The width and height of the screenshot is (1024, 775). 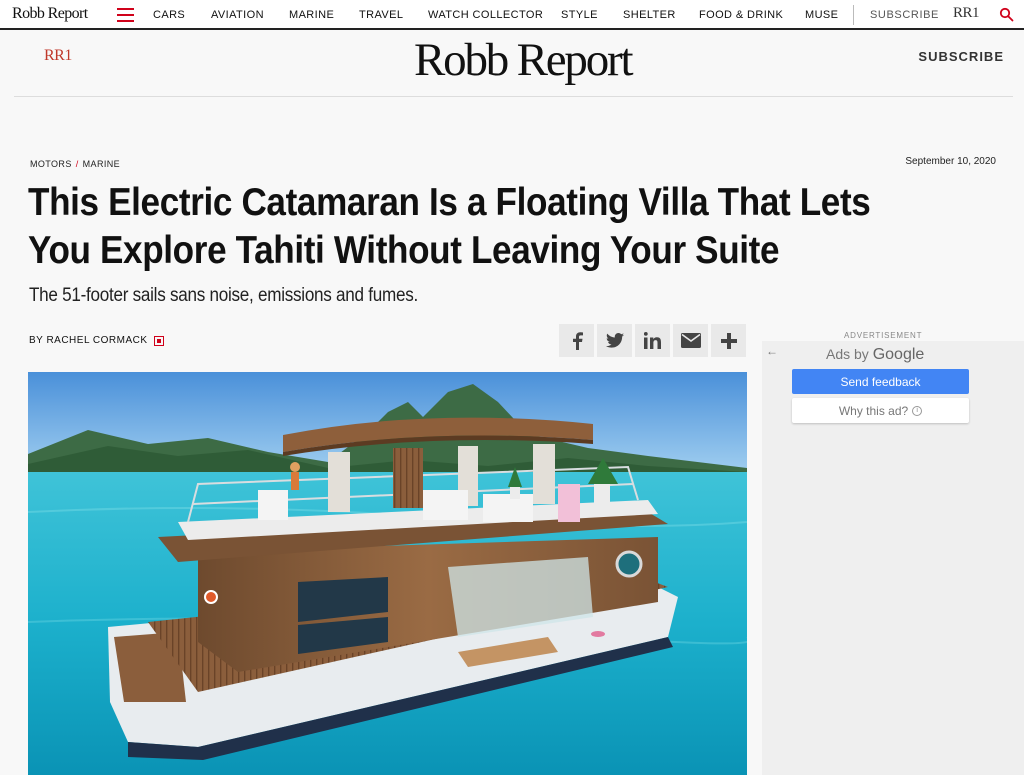 What do you see at coordinates (158, 340) in the screenshot?
I see `author-badge-icon` at bounding box center [158, 340].